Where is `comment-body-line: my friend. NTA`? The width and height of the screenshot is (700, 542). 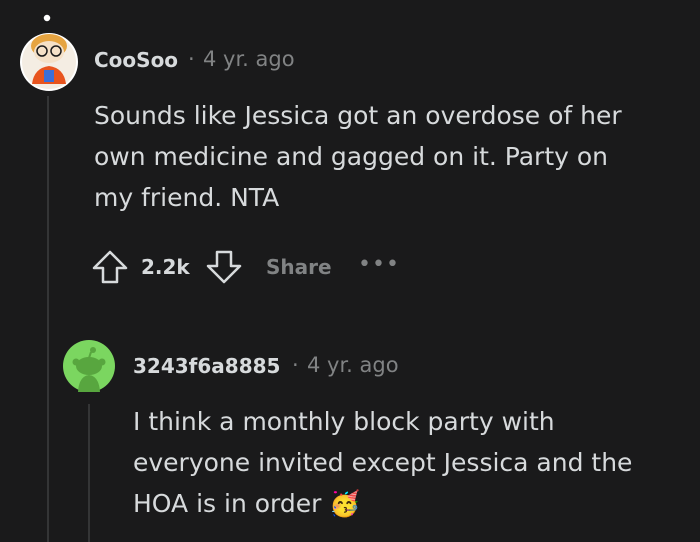
comment-body-line: my friend. NTA is located at coordinates (187, 197).